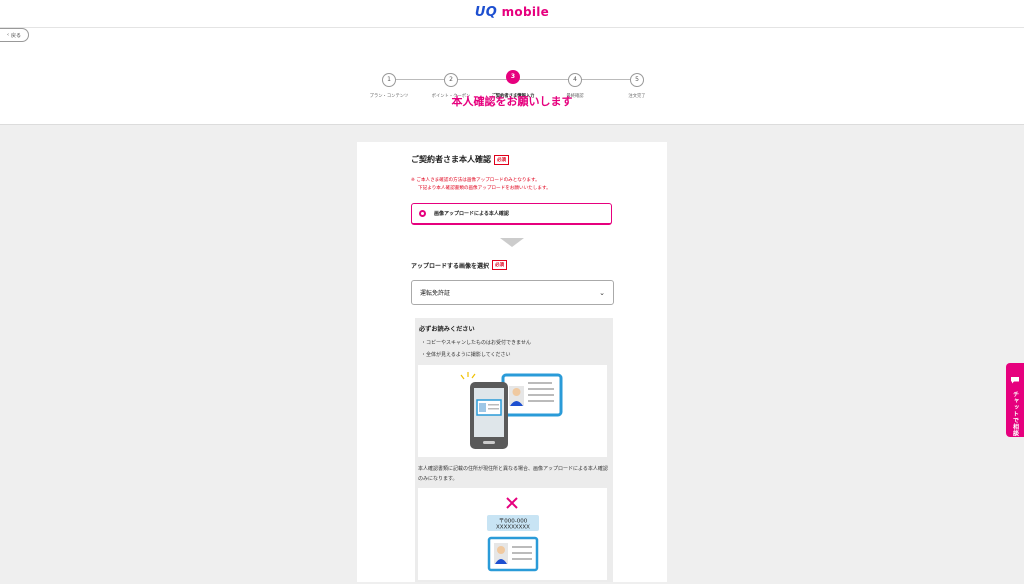  Describe the element at coordinates (513, 528) in the screenshot. I see `address-line-2: XXXXXXXXX` at that location.